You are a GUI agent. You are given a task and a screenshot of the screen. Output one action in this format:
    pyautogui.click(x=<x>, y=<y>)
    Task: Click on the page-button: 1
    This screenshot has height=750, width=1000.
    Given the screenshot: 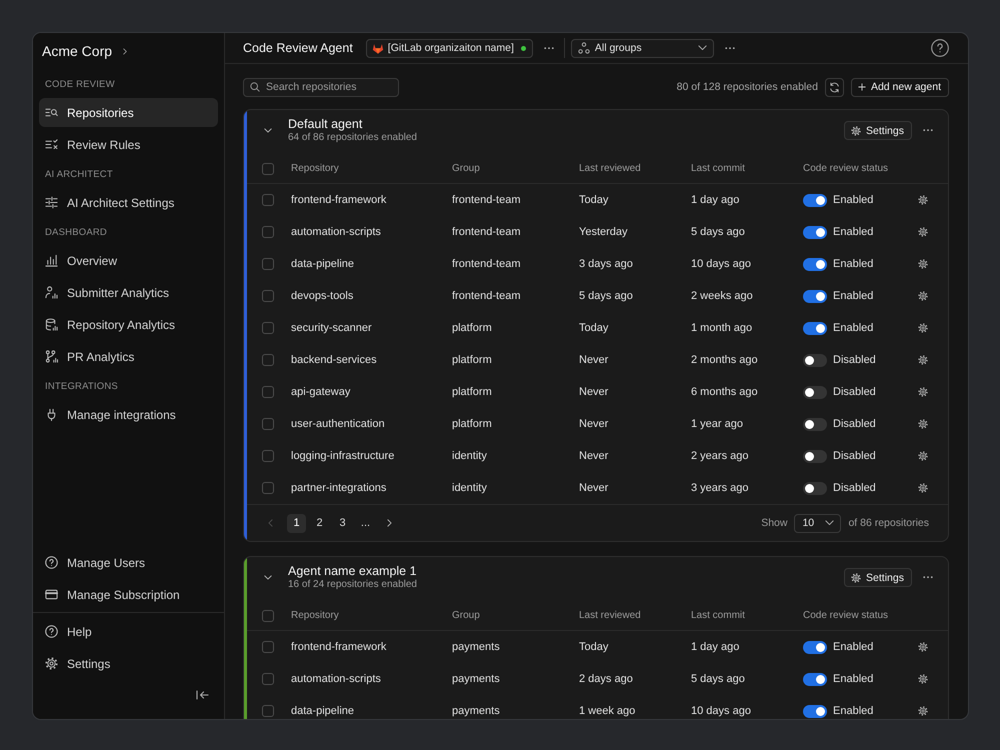 What is the action you would take?
    pyautogui.click(x=296, y=523)
    